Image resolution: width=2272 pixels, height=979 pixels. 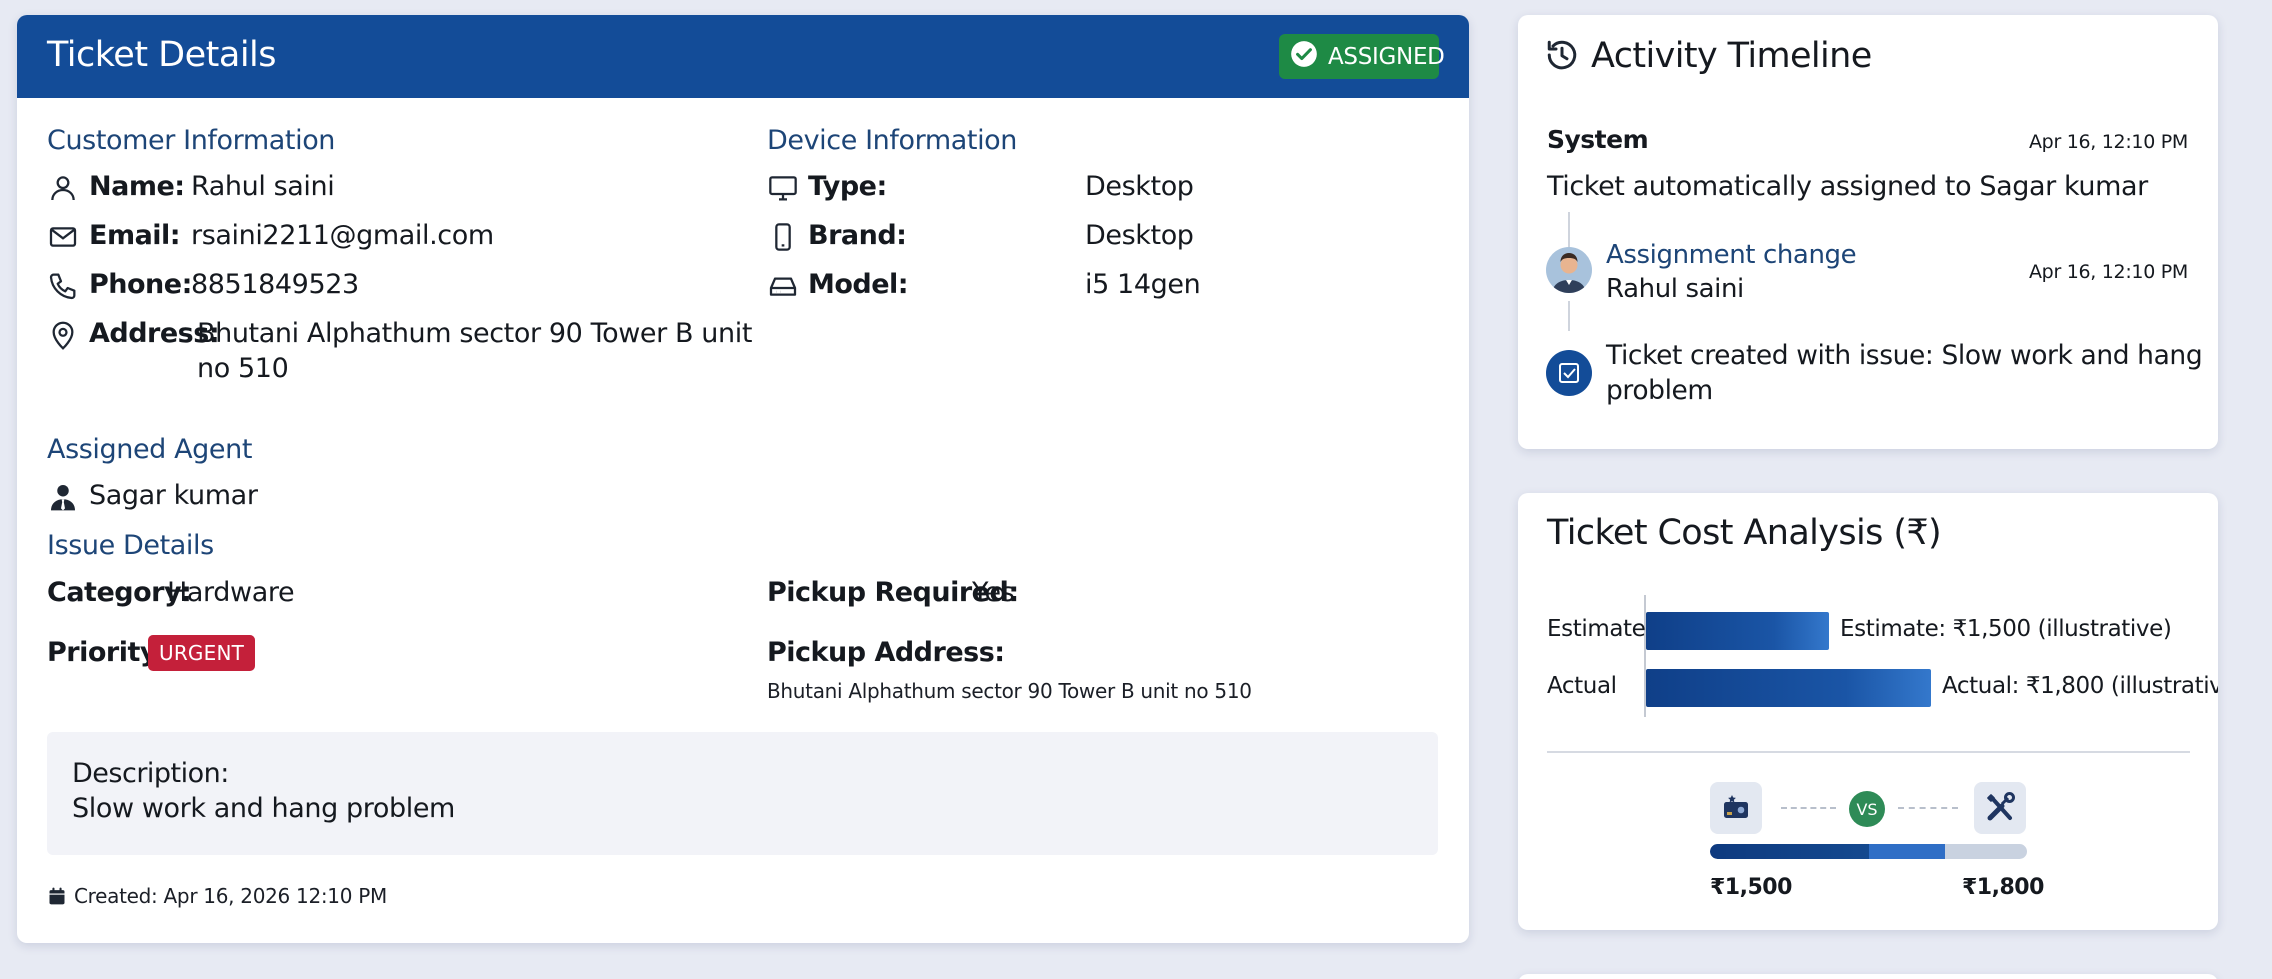 What do you see at coordinates (783, 237) in the screenshot?
I see `smartphone-icon` at bounding box center [783, 237].